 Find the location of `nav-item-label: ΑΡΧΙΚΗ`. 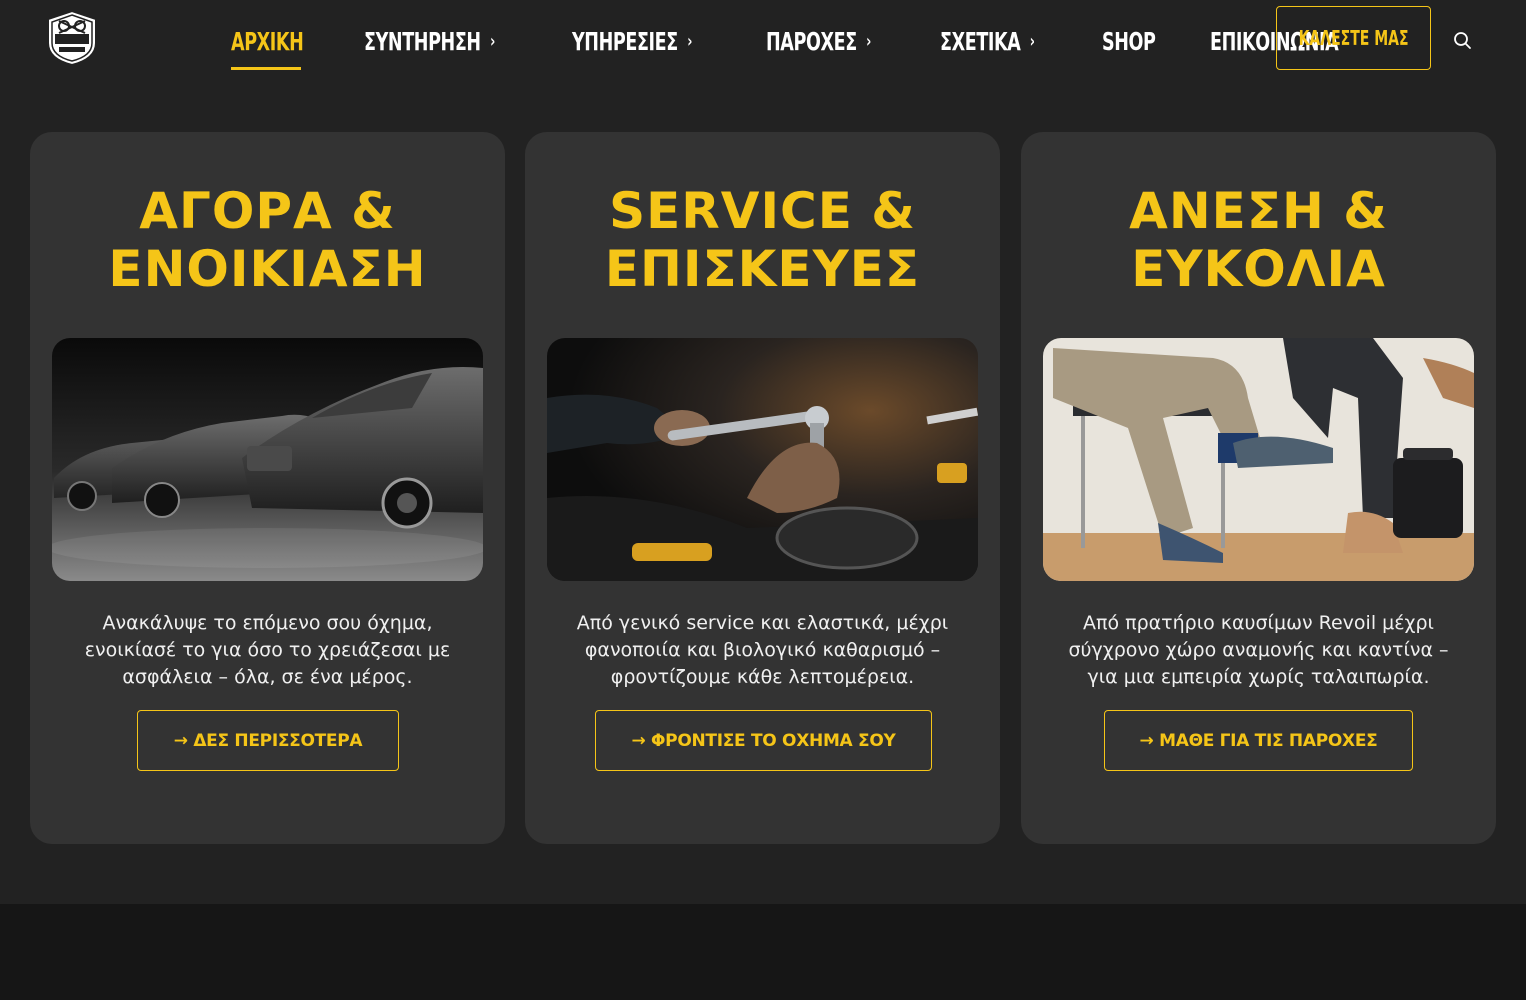

nav-item-label: ΑΡΧΙΚΗ is located at coordinates (267, 41).